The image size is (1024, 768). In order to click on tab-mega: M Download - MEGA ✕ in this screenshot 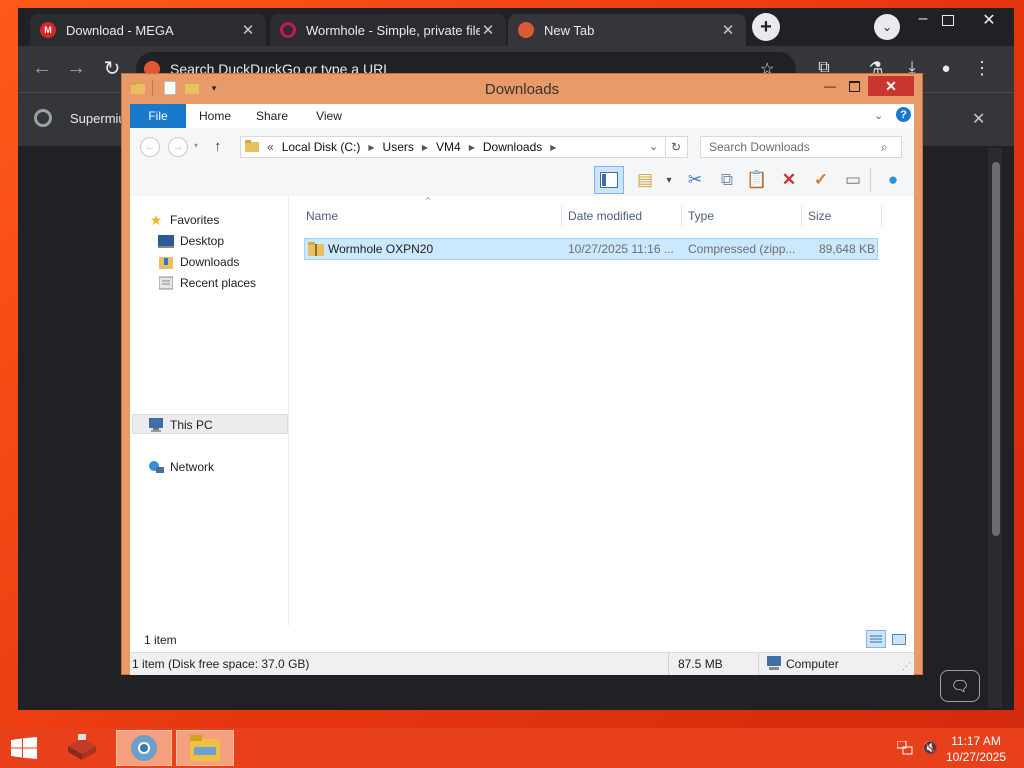, I will do `click(148, 30)`.